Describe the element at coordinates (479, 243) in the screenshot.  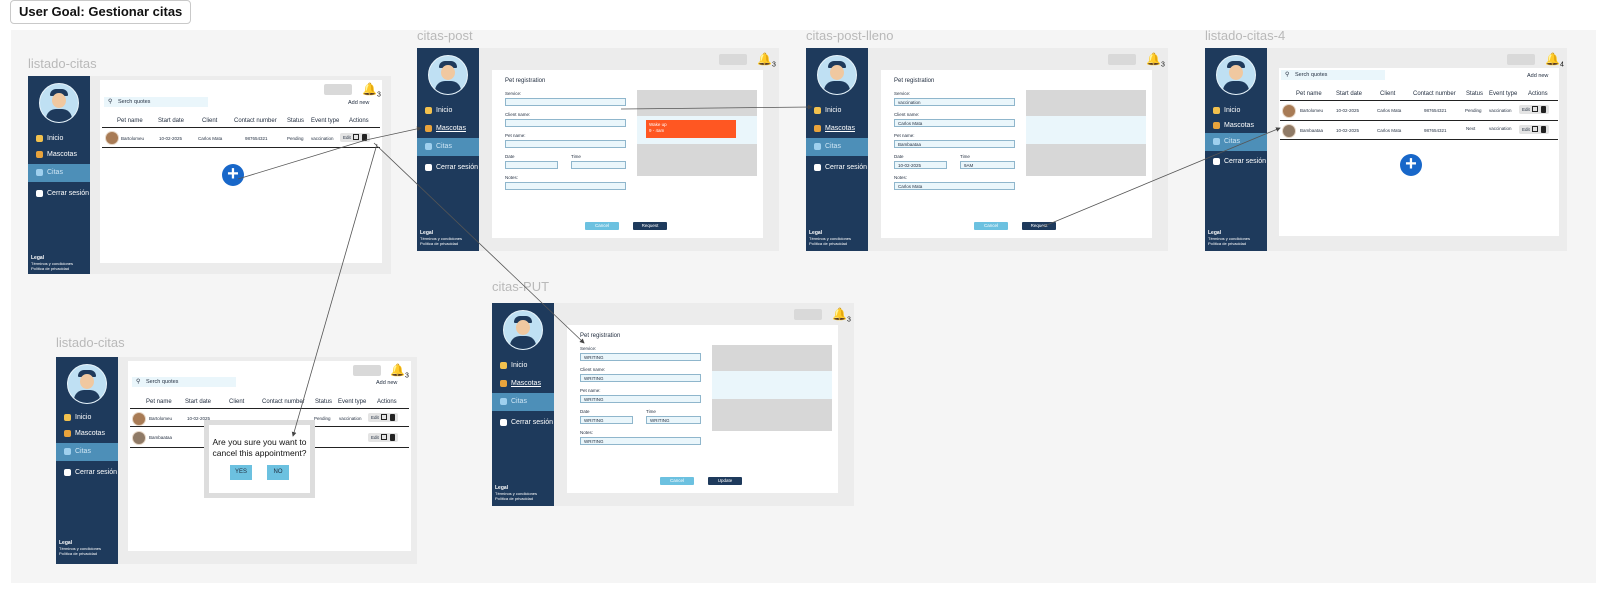
I see `connector-edit-to-put` at that location.